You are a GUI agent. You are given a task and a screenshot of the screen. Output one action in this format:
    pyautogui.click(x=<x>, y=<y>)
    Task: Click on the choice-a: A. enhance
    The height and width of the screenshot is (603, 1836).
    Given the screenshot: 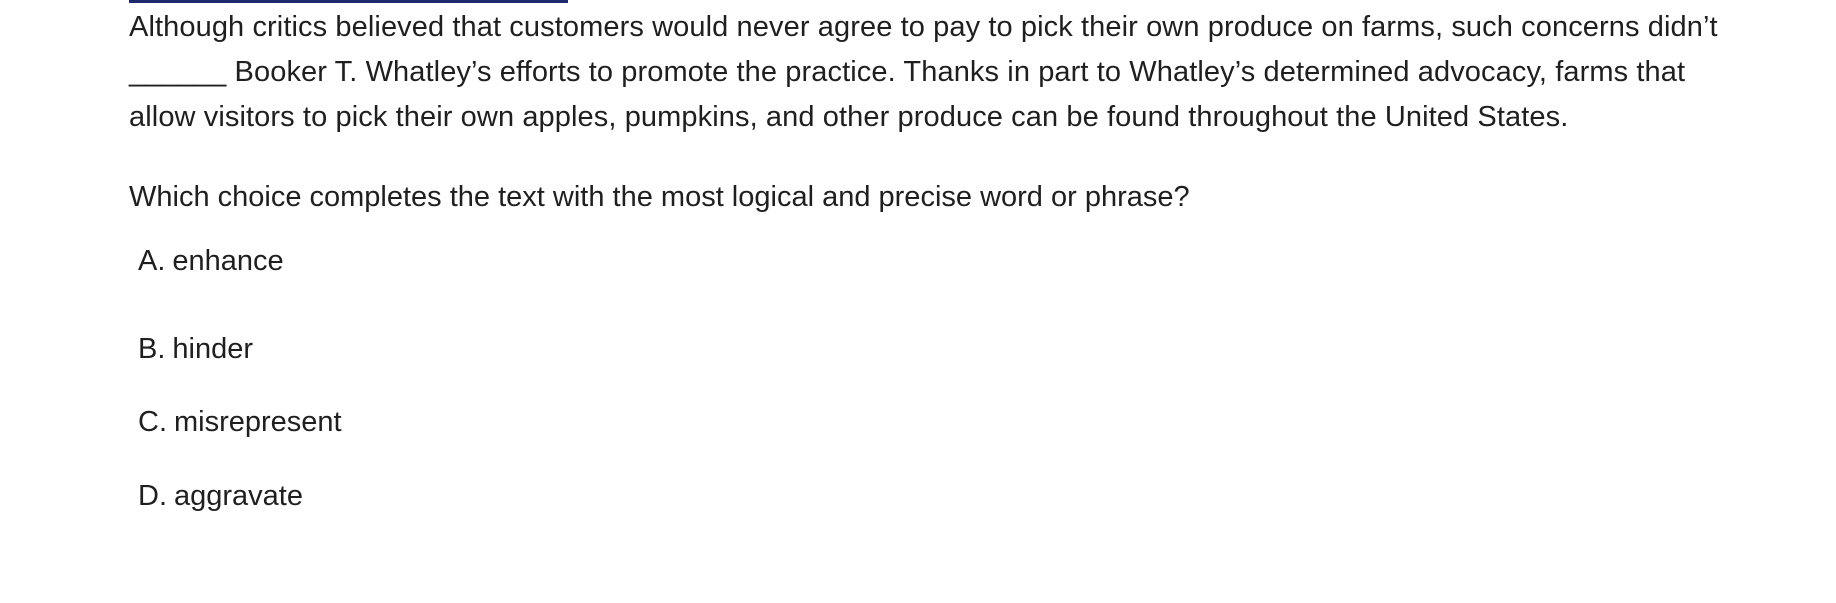 What is the action you would take?
    pyautogui.click(x=929, y=261)
    